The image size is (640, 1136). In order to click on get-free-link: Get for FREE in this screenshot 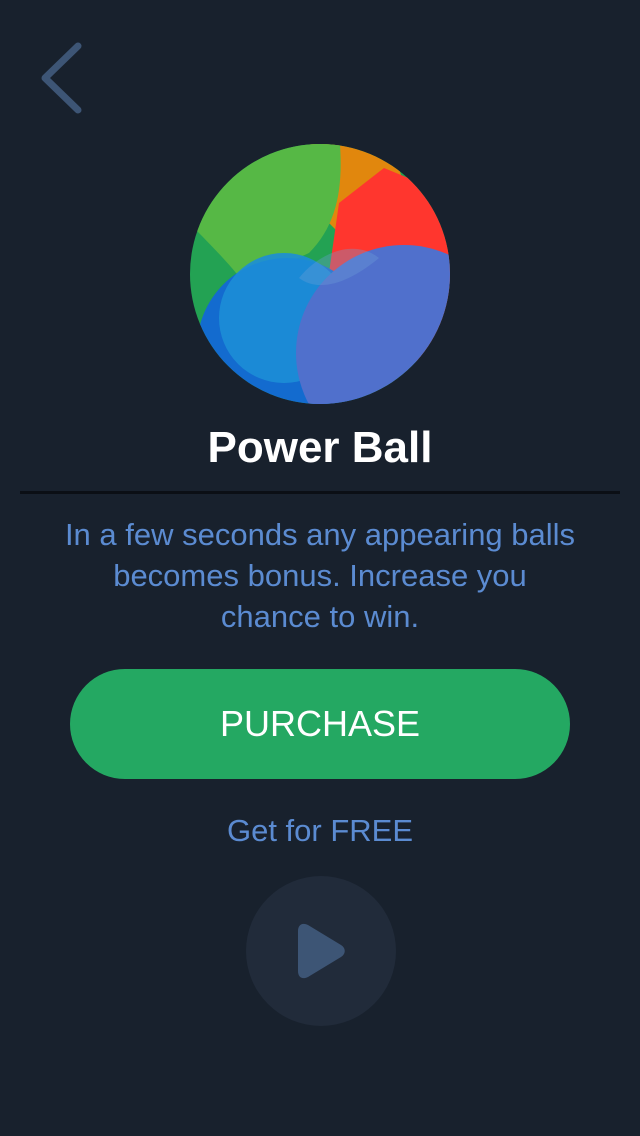, I will do `click(320, 831)`.